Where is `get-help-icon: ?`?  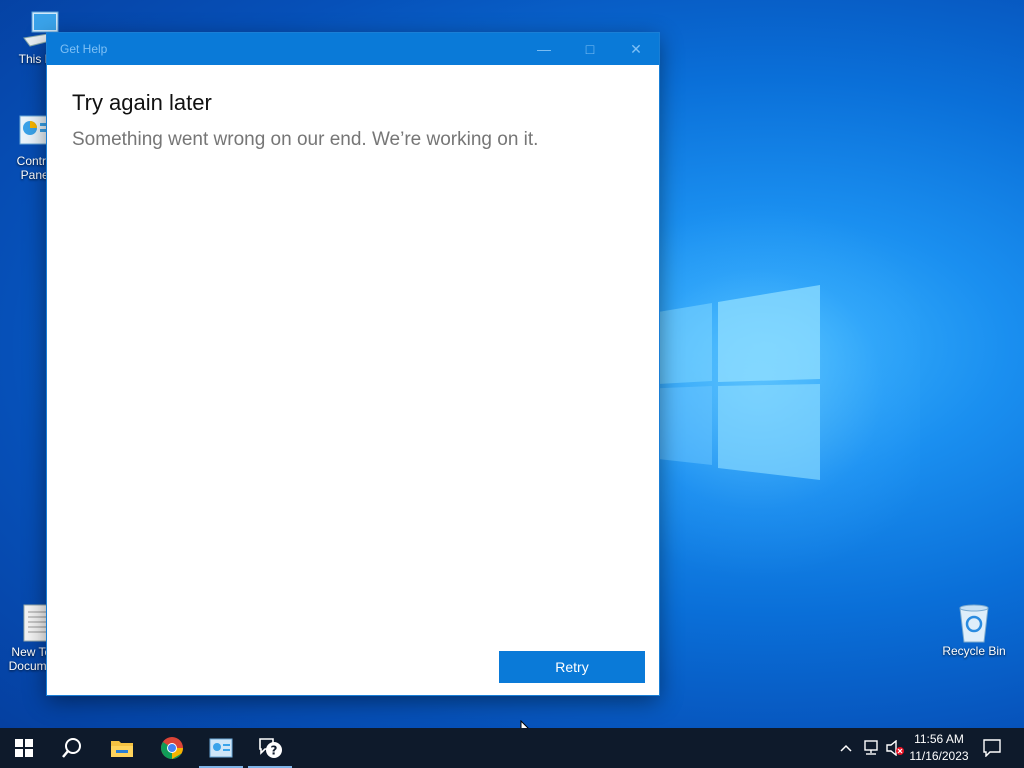
get-help-icon: ? is located at coordinates (270, 748).